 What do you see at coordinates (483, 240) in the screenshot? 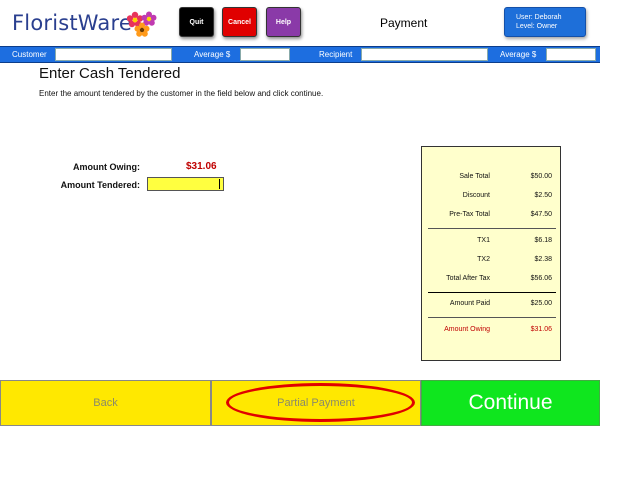
I see `summary-label: TX1` at bounding box center [483, 240].